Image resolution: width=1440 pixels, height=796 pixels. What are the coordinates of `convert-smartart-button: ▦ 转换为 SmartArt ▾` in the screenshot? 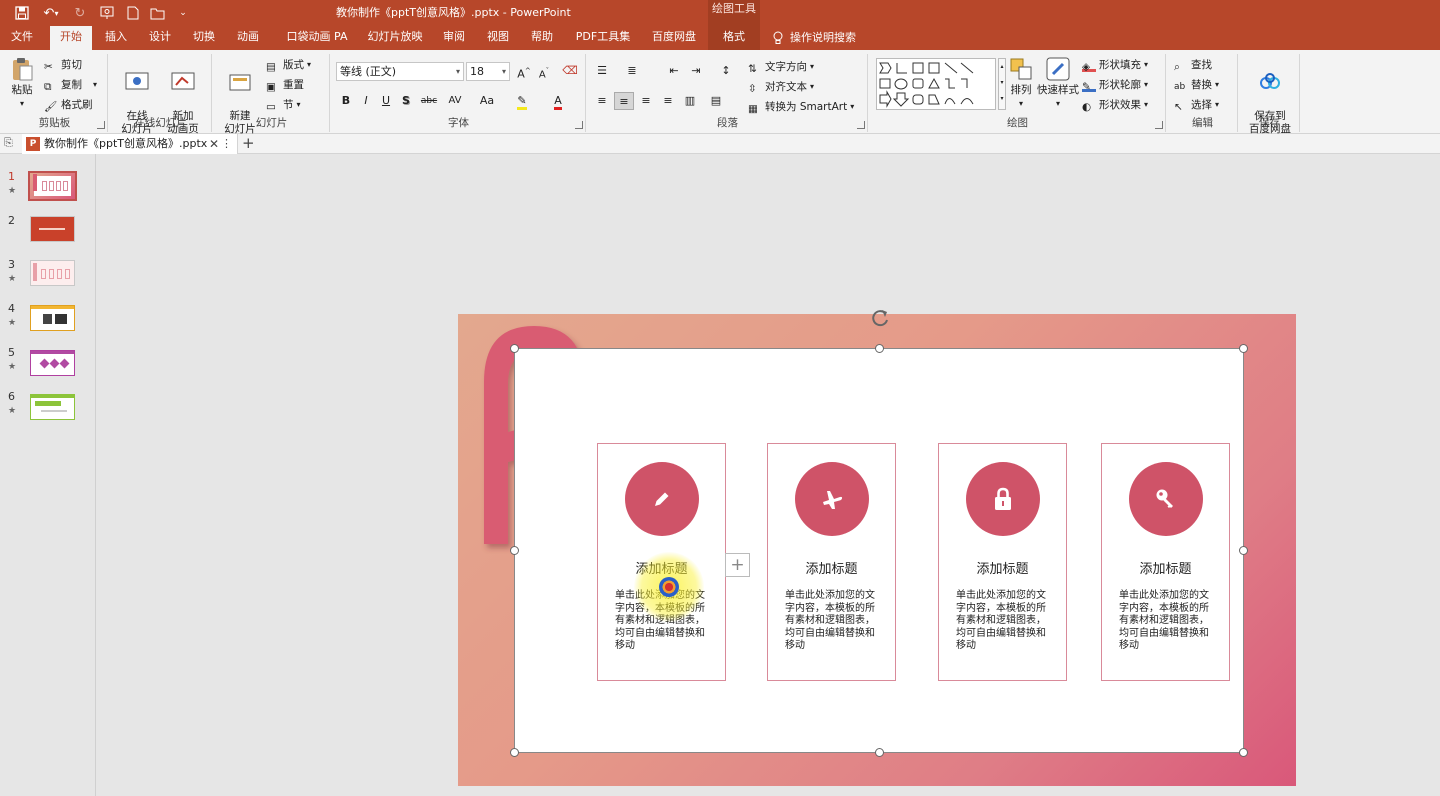 It's located at (801, 107).